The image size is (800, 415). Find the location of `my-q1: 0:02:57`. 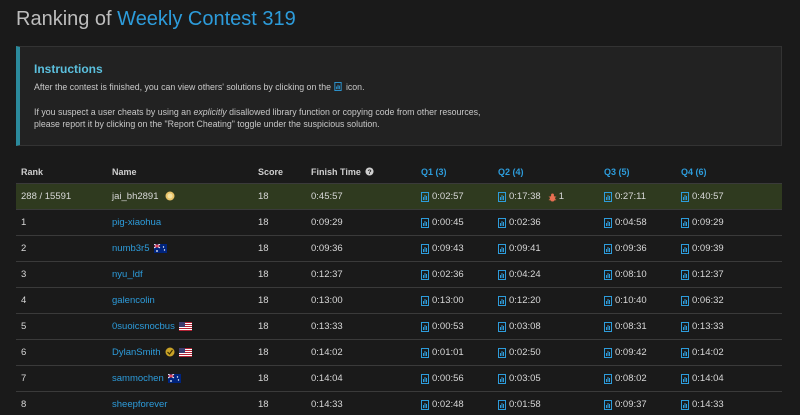

my-q1: 0:02:57 is located at coordinates (442, 197).